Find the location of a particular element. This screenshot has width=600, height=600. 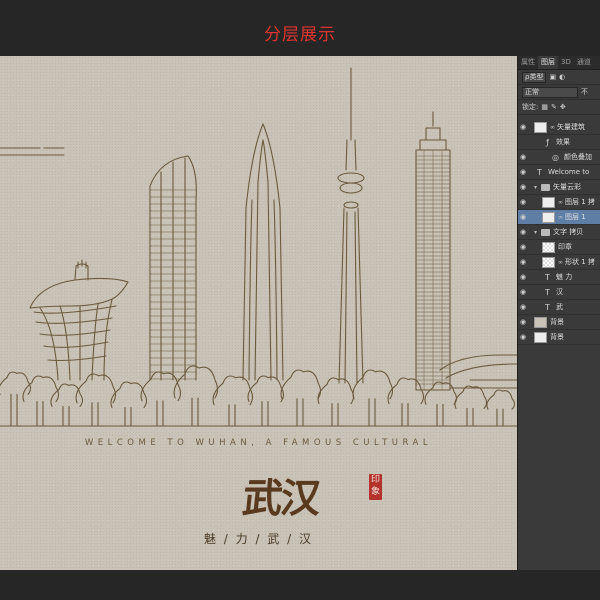

tab-3d: 3D is located at coordinates (566, 62).